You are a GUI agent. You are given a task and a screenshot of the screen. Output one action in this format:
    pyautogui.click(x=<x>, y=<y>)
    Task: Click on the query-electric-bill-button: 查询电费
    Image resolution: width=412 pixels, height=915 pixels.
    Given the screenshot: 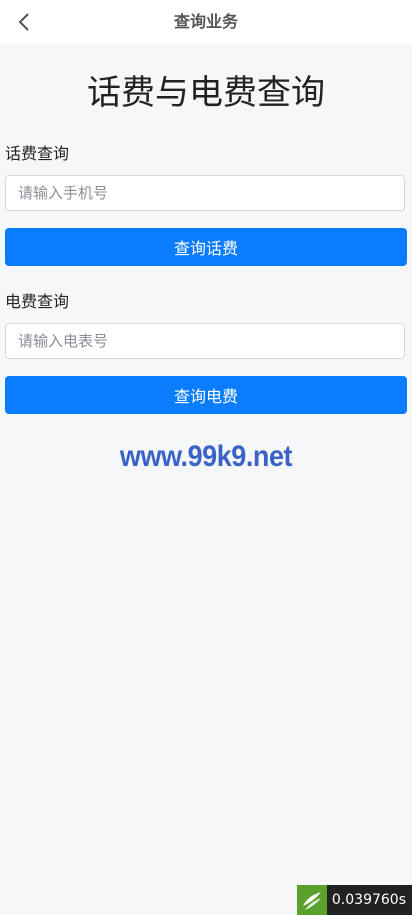 What is the action you would take?
    pyautogui.click(x=206, y=395)
    